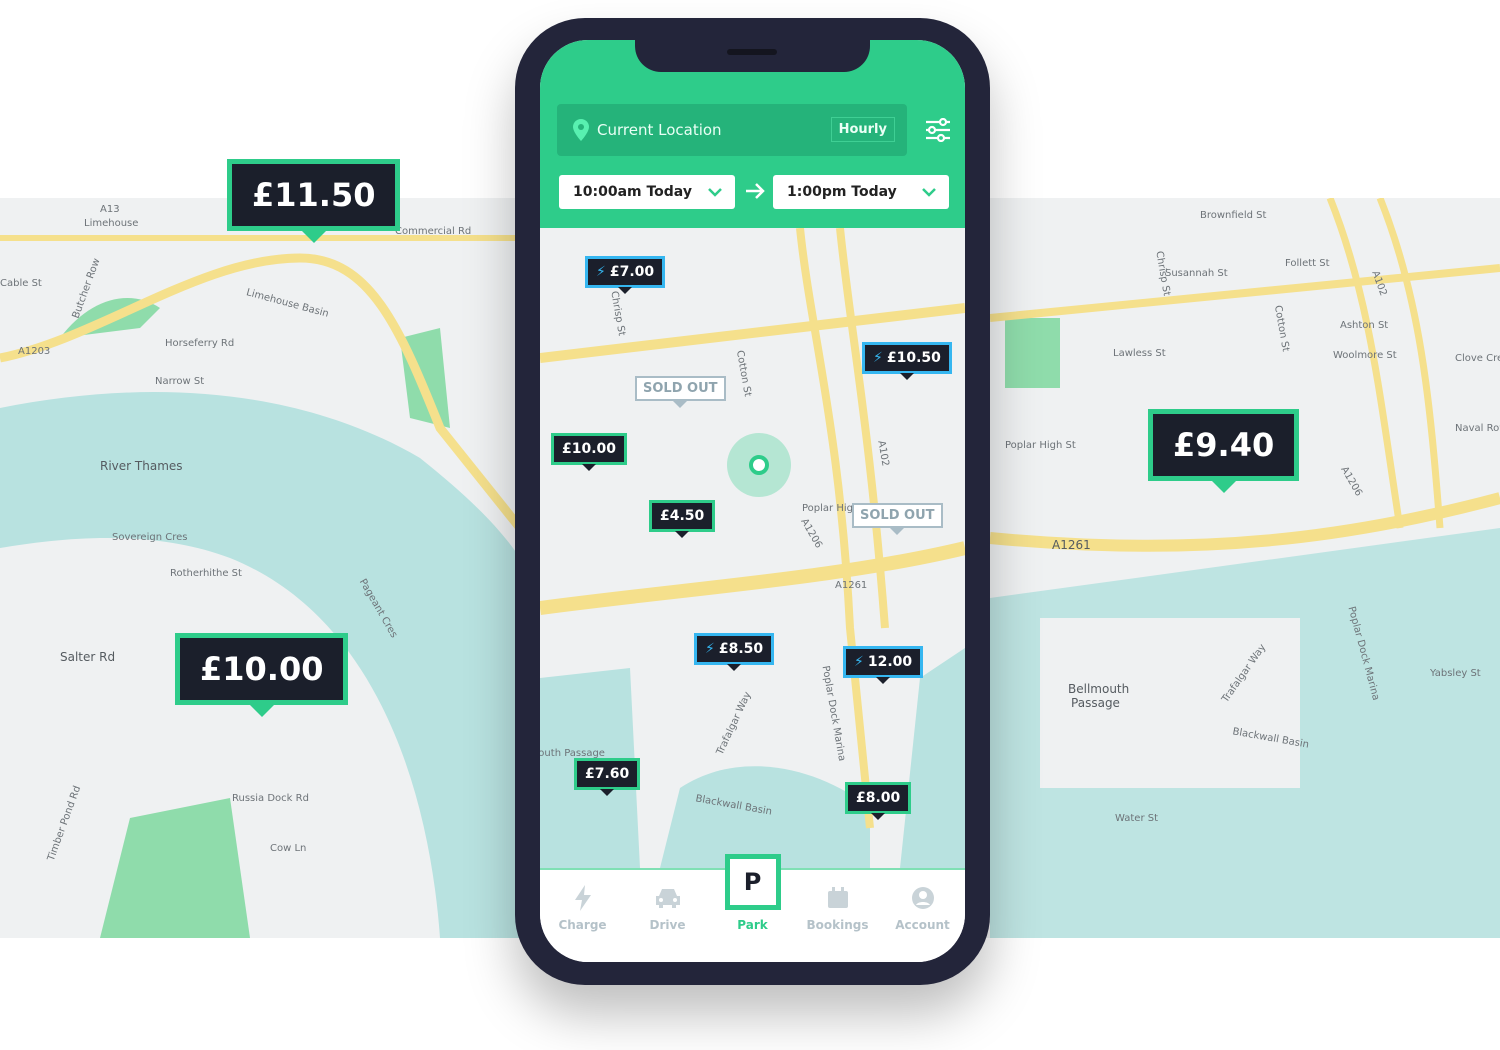 The width and height of the screenshot is (1500, 1050). What do you see at coordinates (1364, 325) in the screenshot?
I see `map-label: Ashton St` at bounding box center [1364, 325].